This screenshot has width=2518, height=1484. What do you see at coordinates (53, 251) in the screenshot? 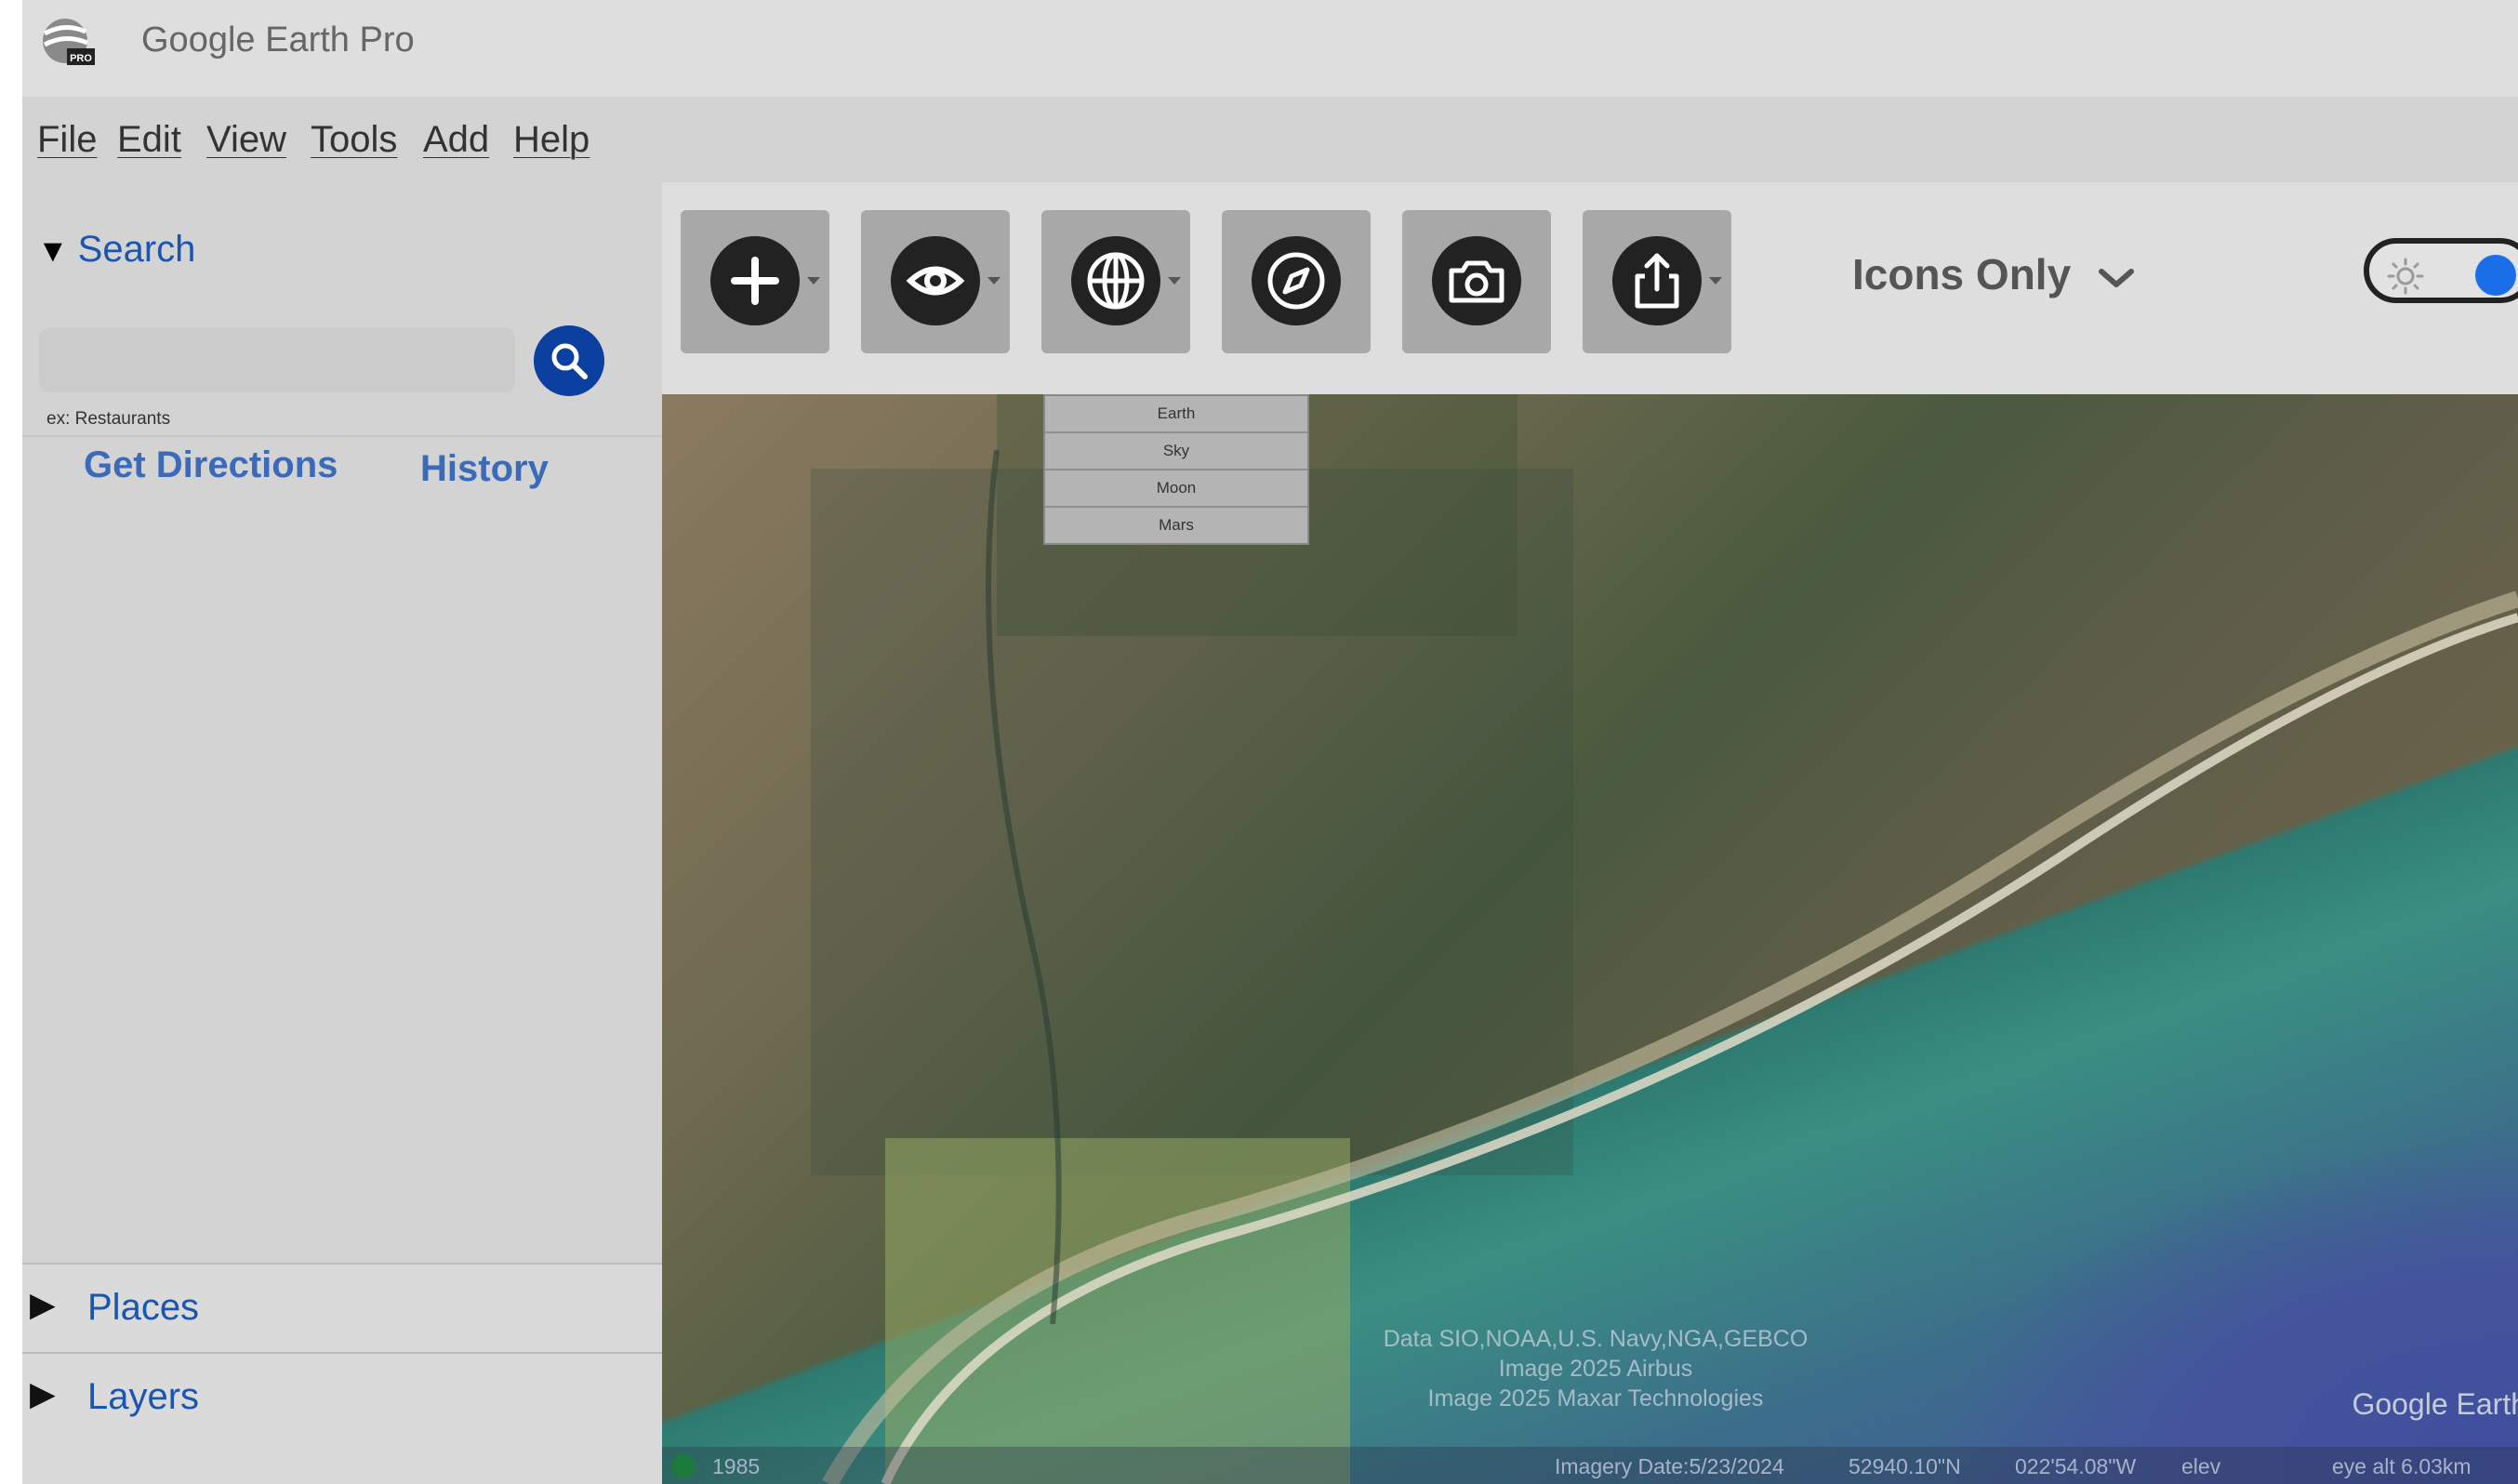
I see `collapse-triangle-icon: ▼` at bounding box center [53, 251].